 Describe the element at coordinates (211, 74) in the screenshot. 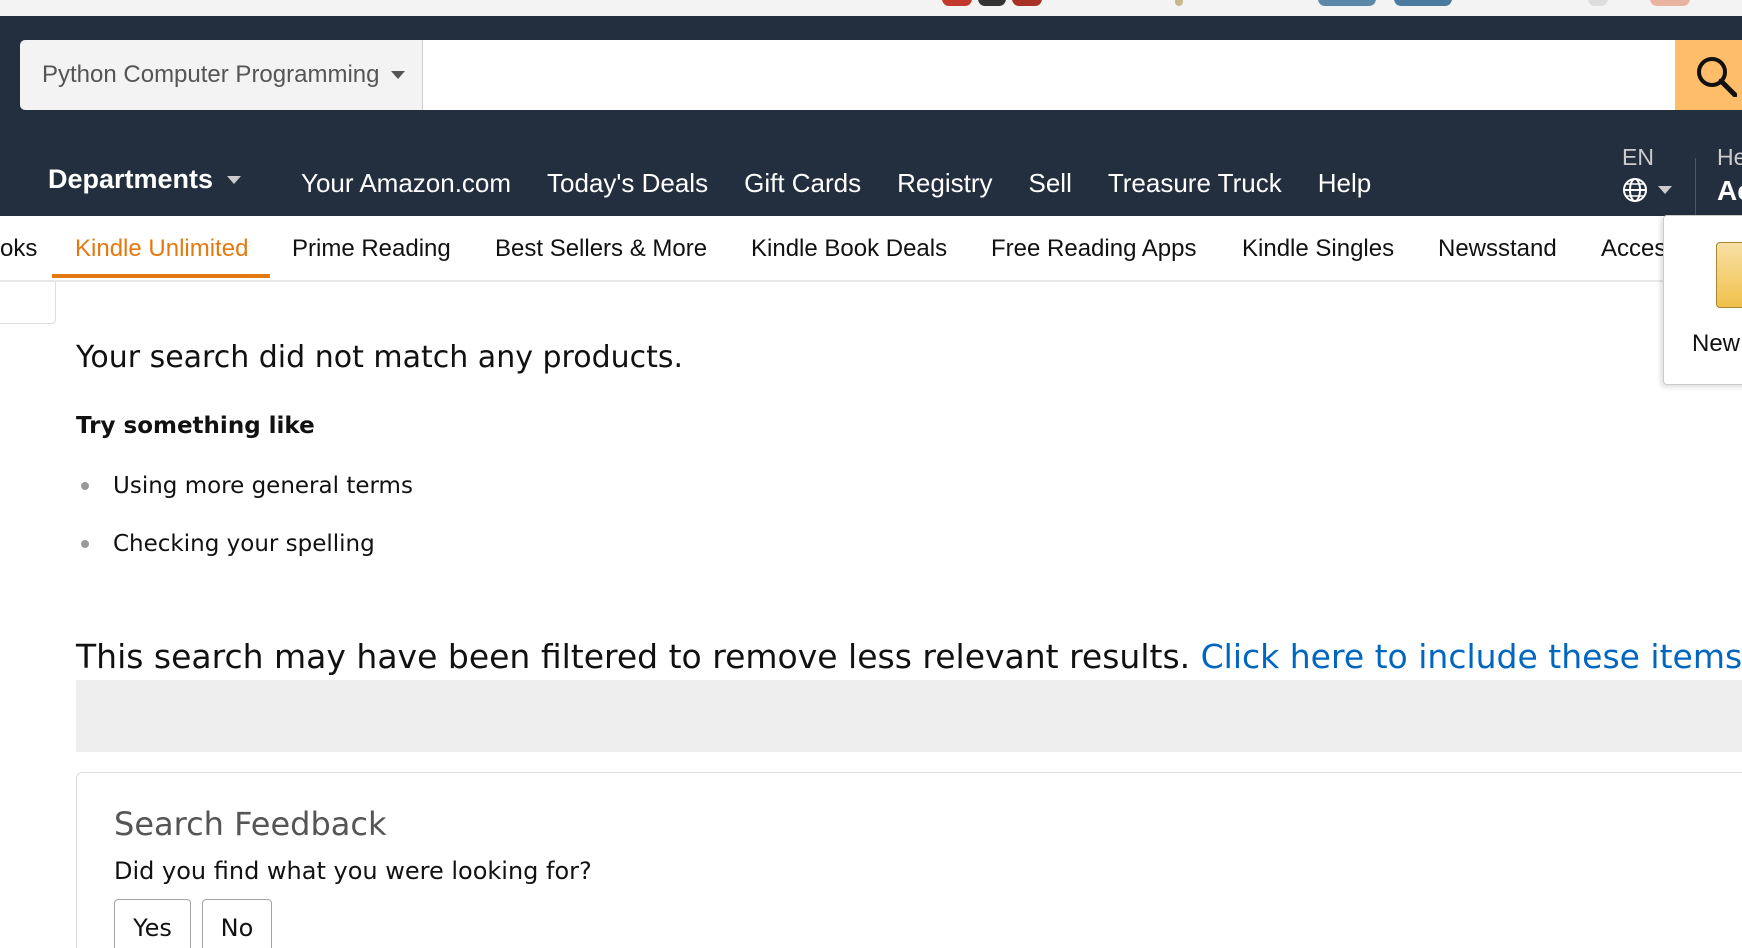

I see `search-department-label: Python Computer Programming` at that location.